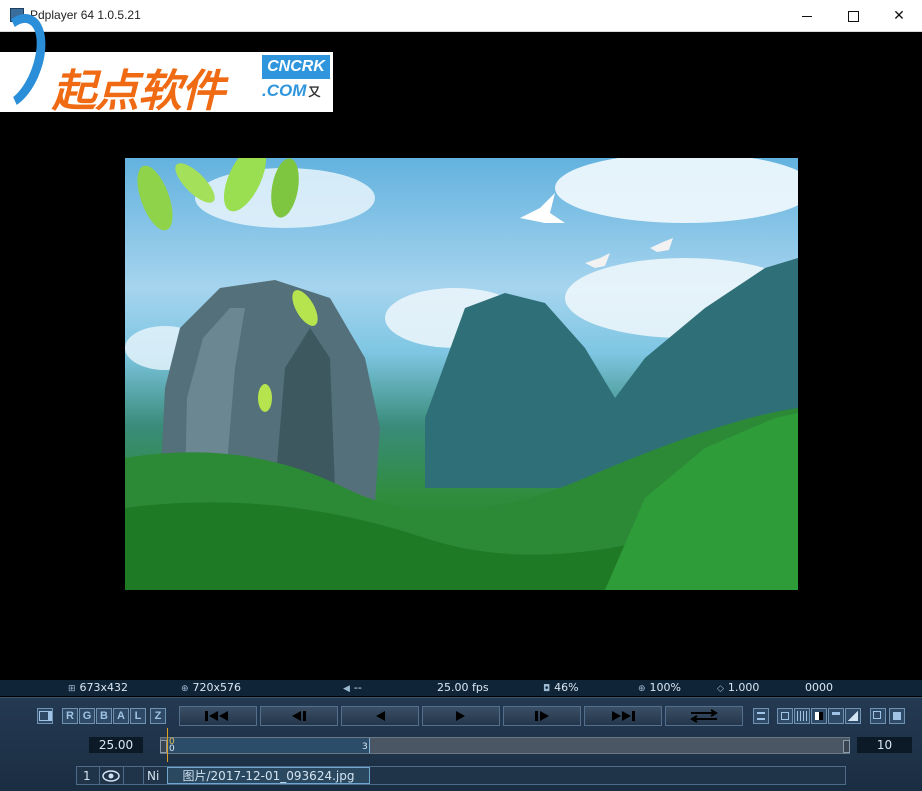  I want to click on info-icon, so click(836, 716).